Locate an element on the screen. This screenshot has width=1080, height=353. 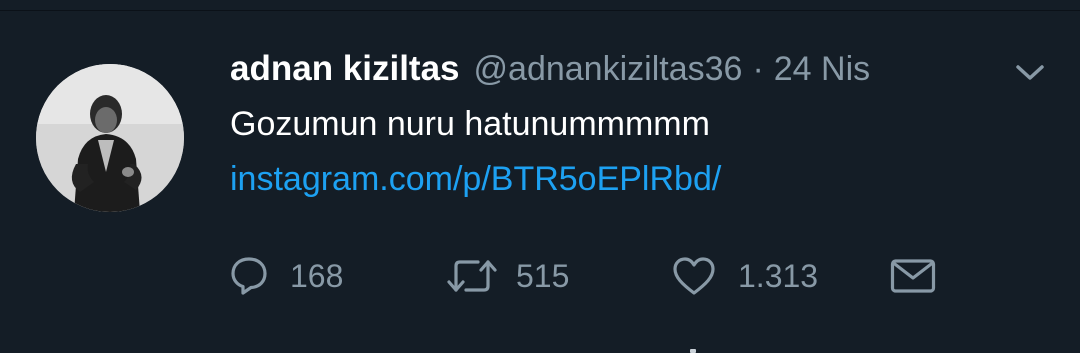
like-button: 1.313 is located at coordinates (745, 276).